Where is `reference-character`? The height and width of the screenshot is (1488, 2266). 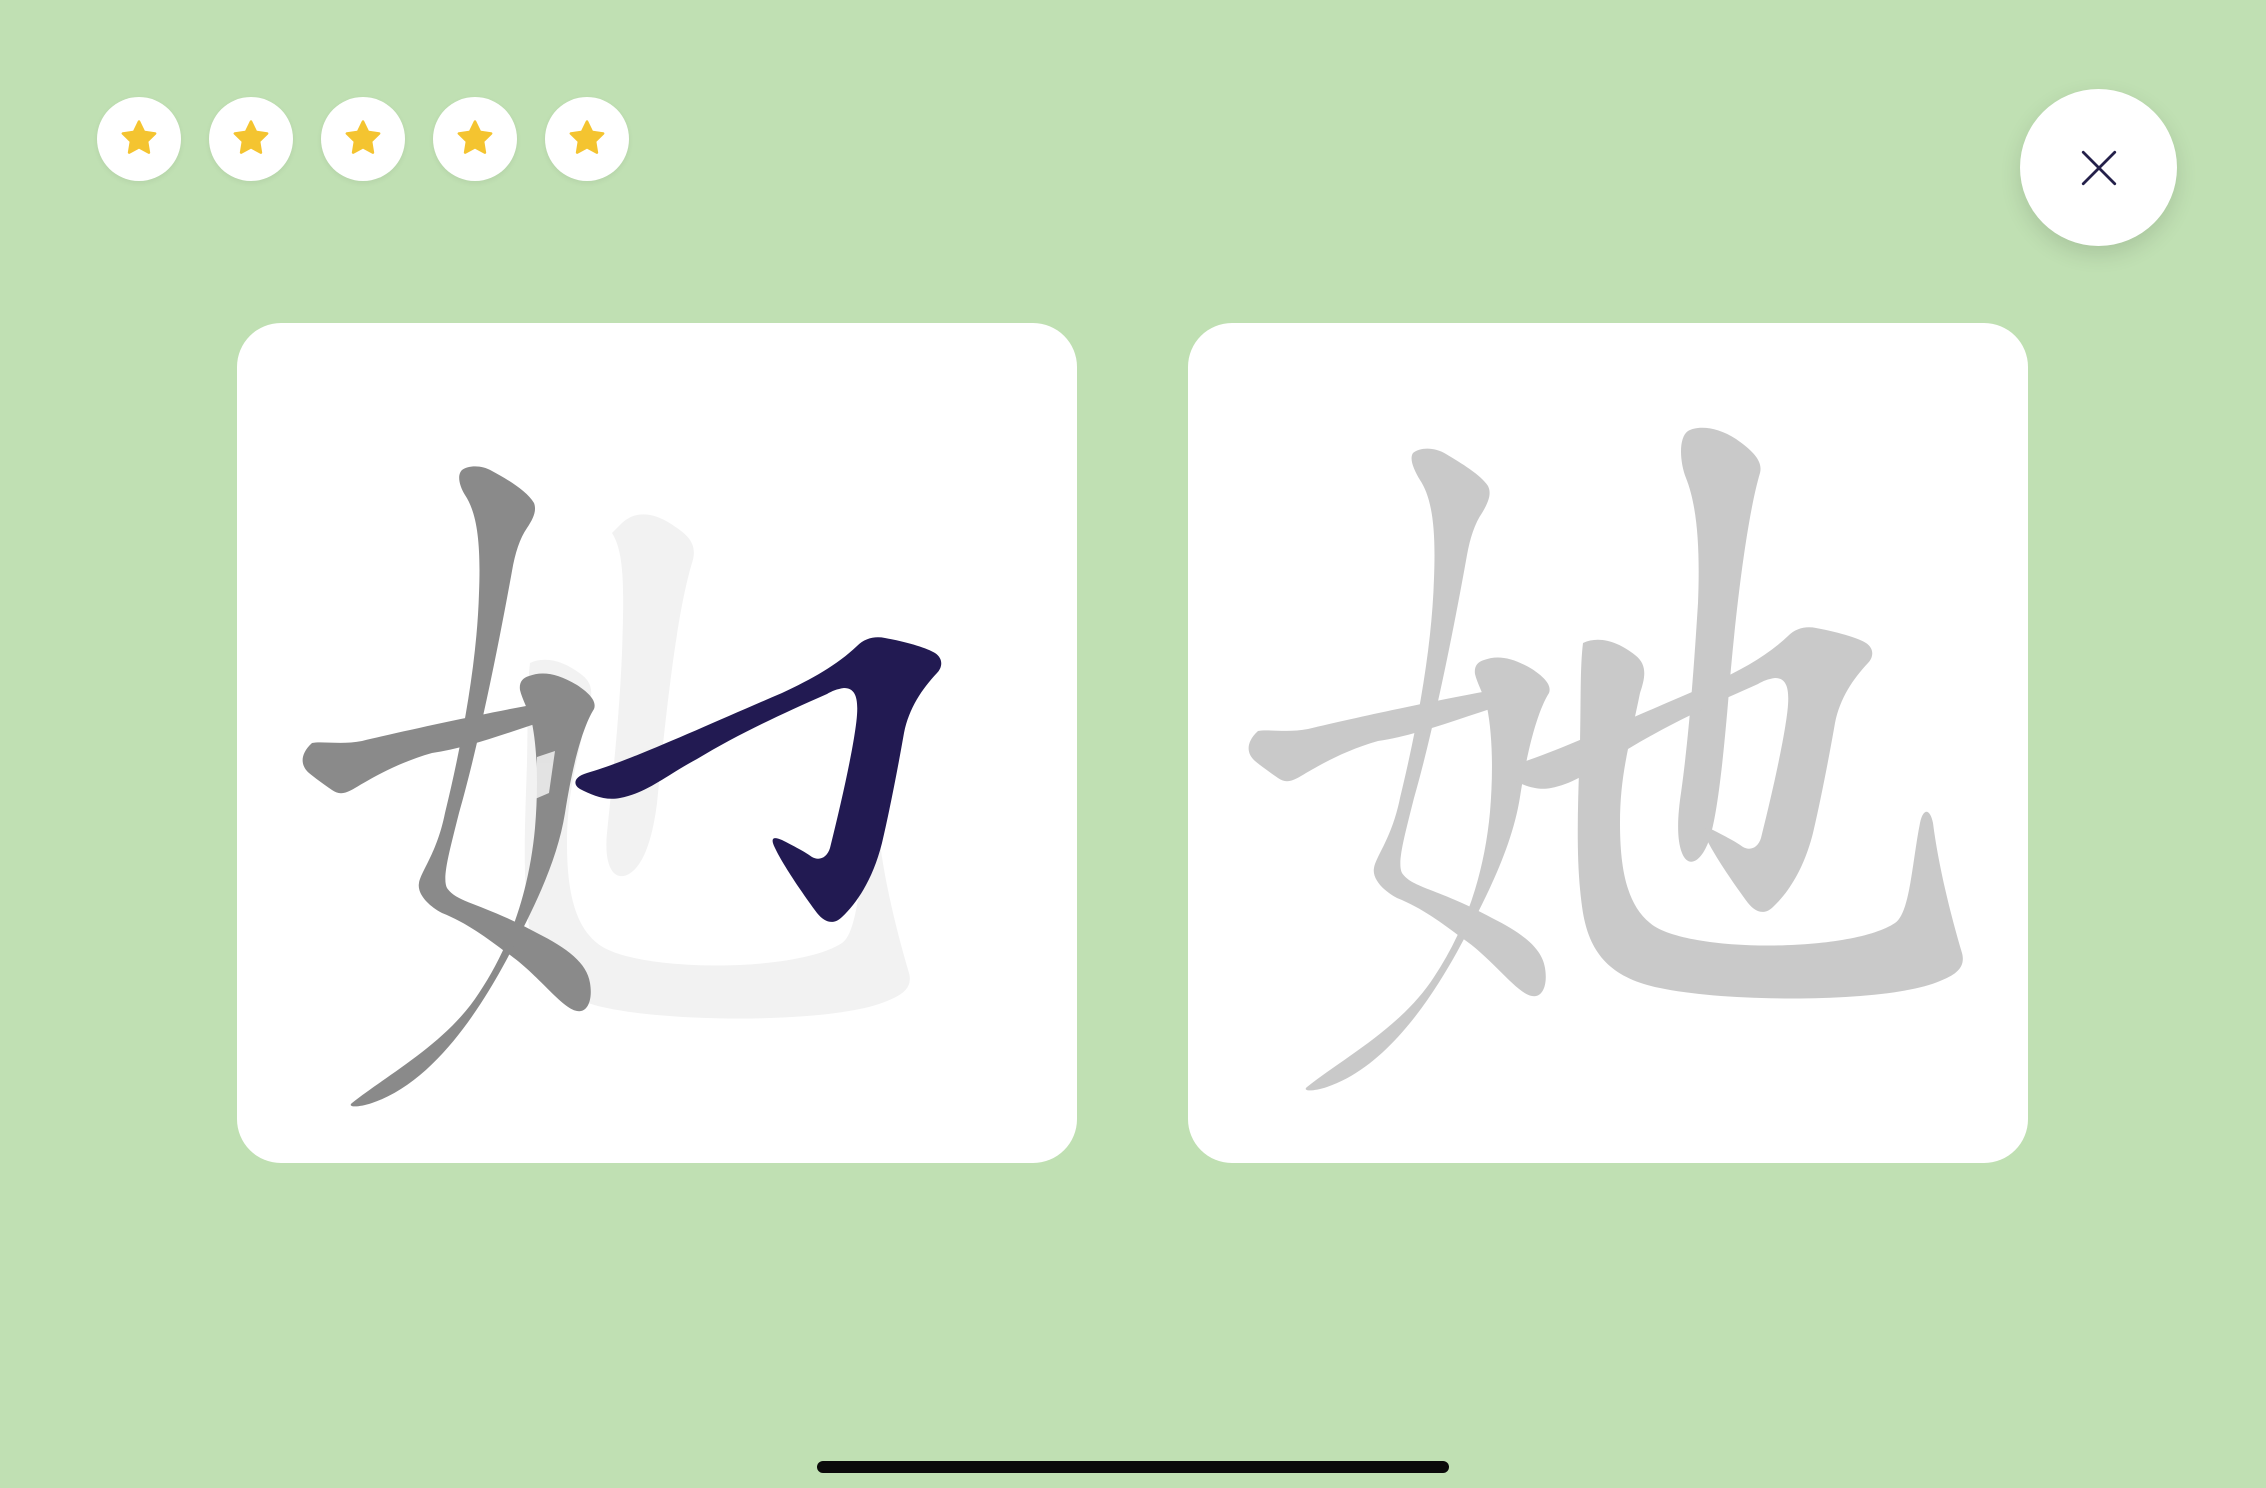 reference-character is located at coordinates (1605, 759).